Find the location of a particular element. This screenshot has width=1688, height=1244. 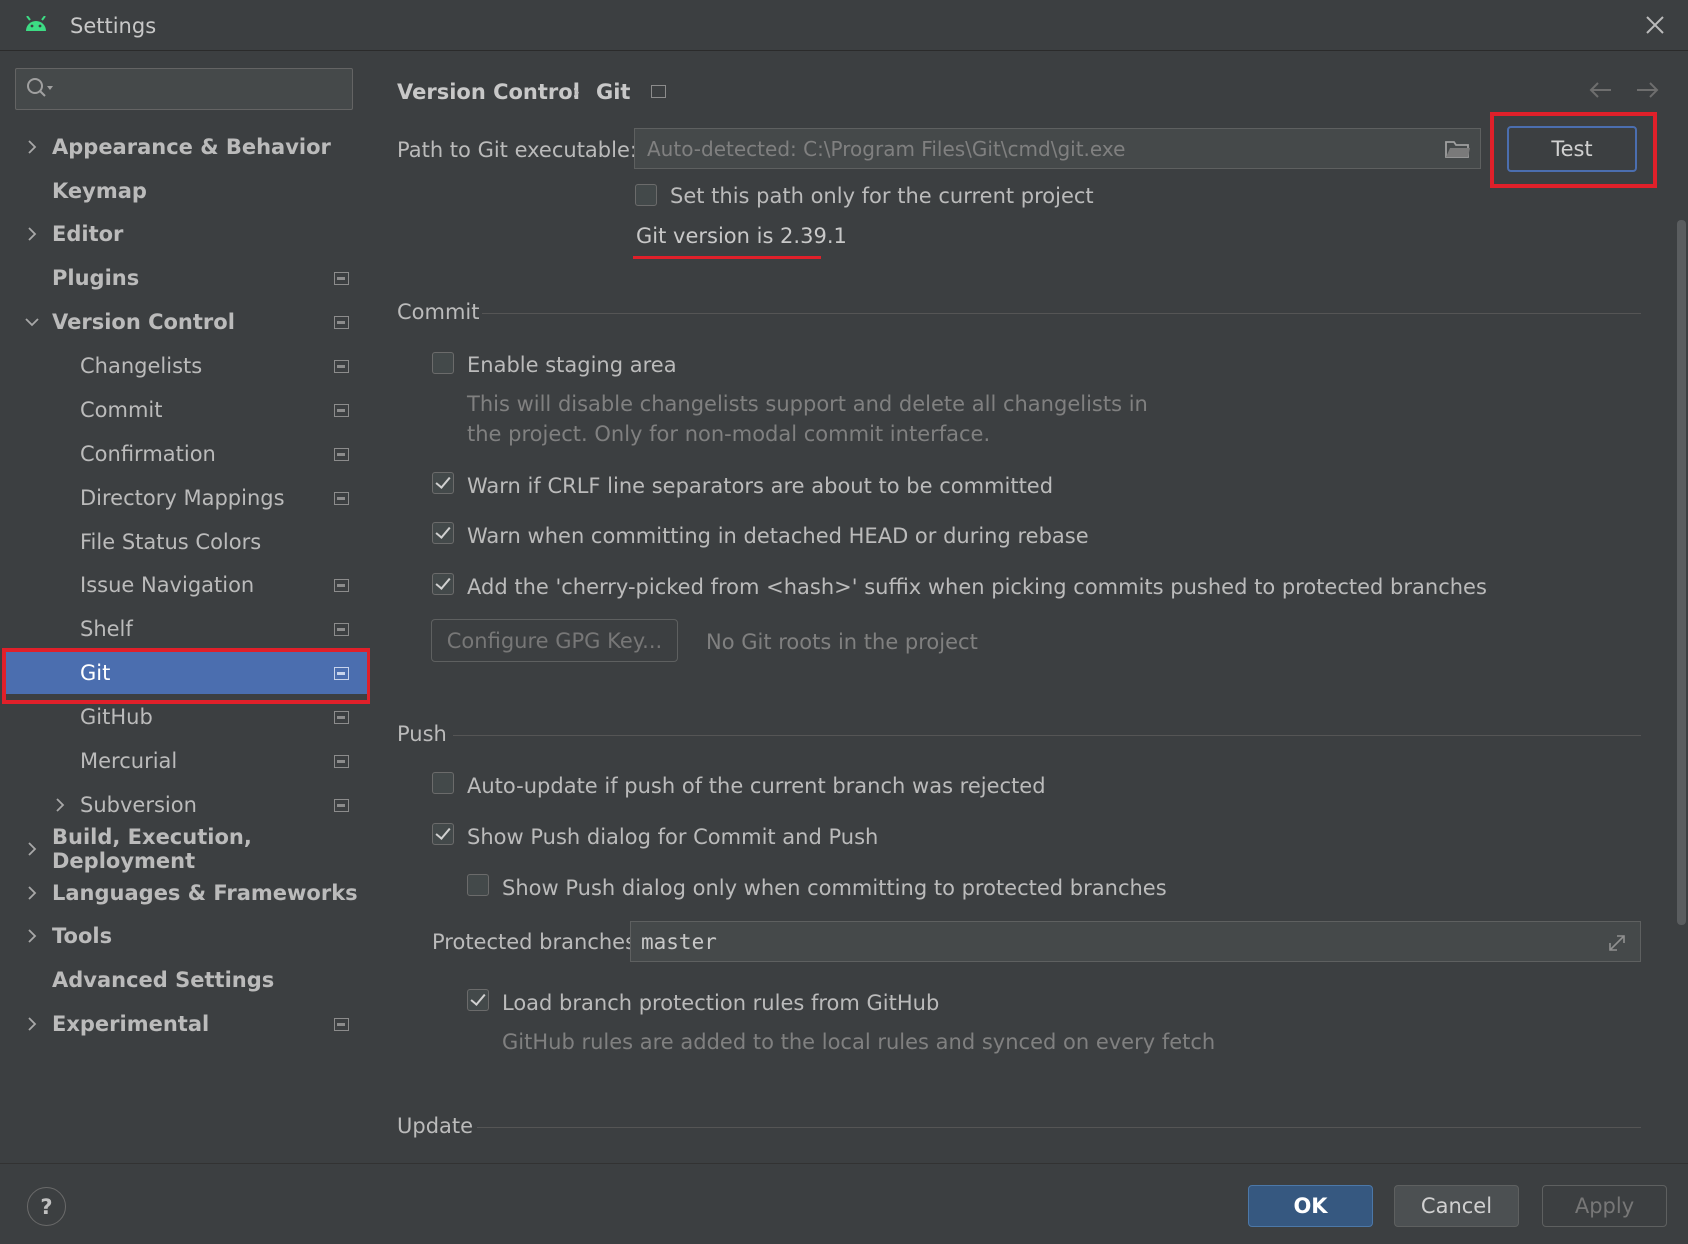

breadcrumb-parent: Version Control is located at coordinates (488, 92).